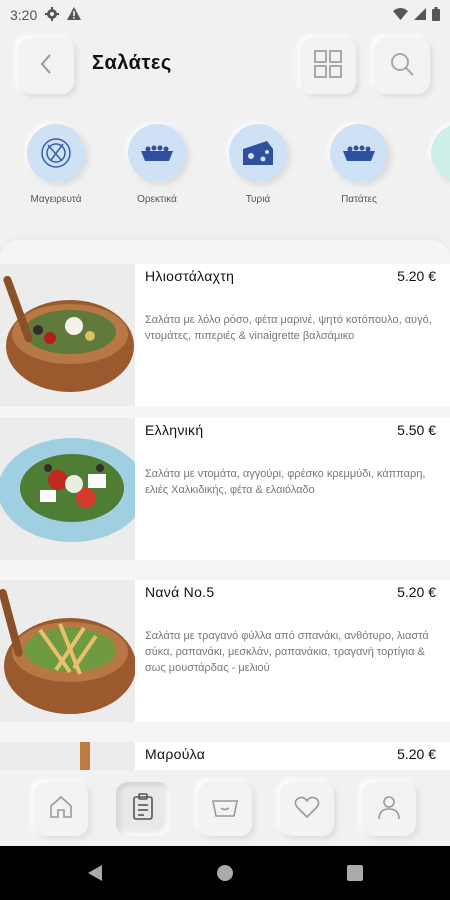 This screenshot has height=900, width=450. I want to click on category-label: Μαγειρευτά, so click(56, 199).